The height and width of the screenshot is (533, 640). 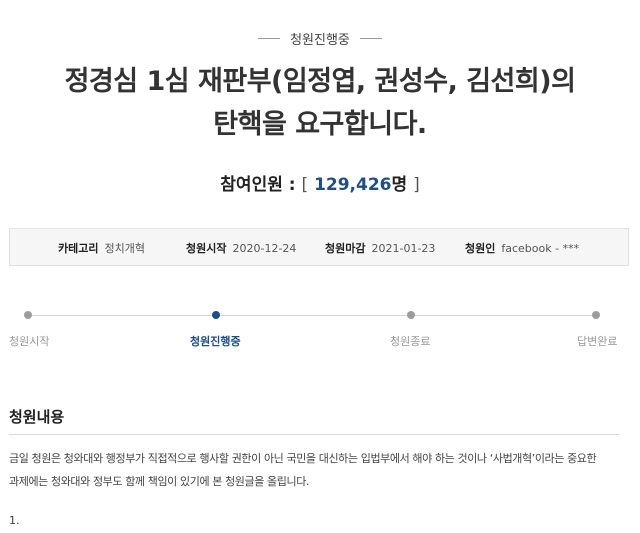 I want to click on step-dot-start, so click(x=28, y=315).